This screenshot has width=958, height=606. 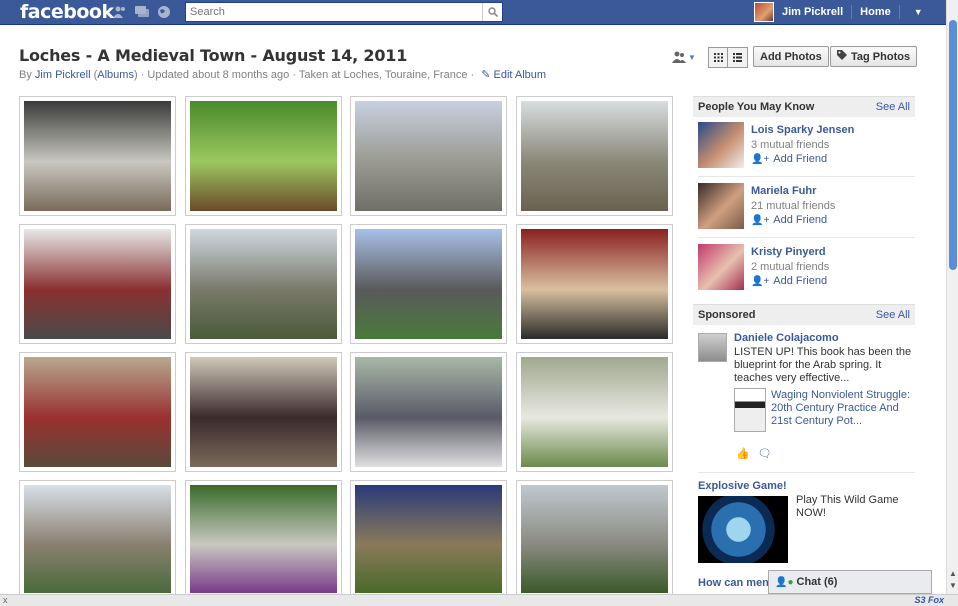 I want to click on pymk-title: People You May Know, so click(x=756, y=107).